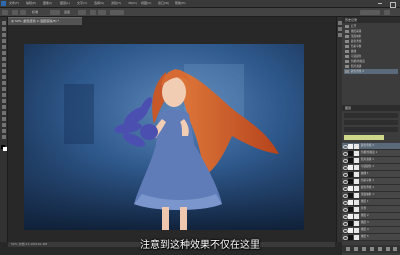 This screenshot has height=255, width=400. Describe the element at coordinates (371, 188) in the screenshot. I see `layer-row: 颜色查找 1` at that location.